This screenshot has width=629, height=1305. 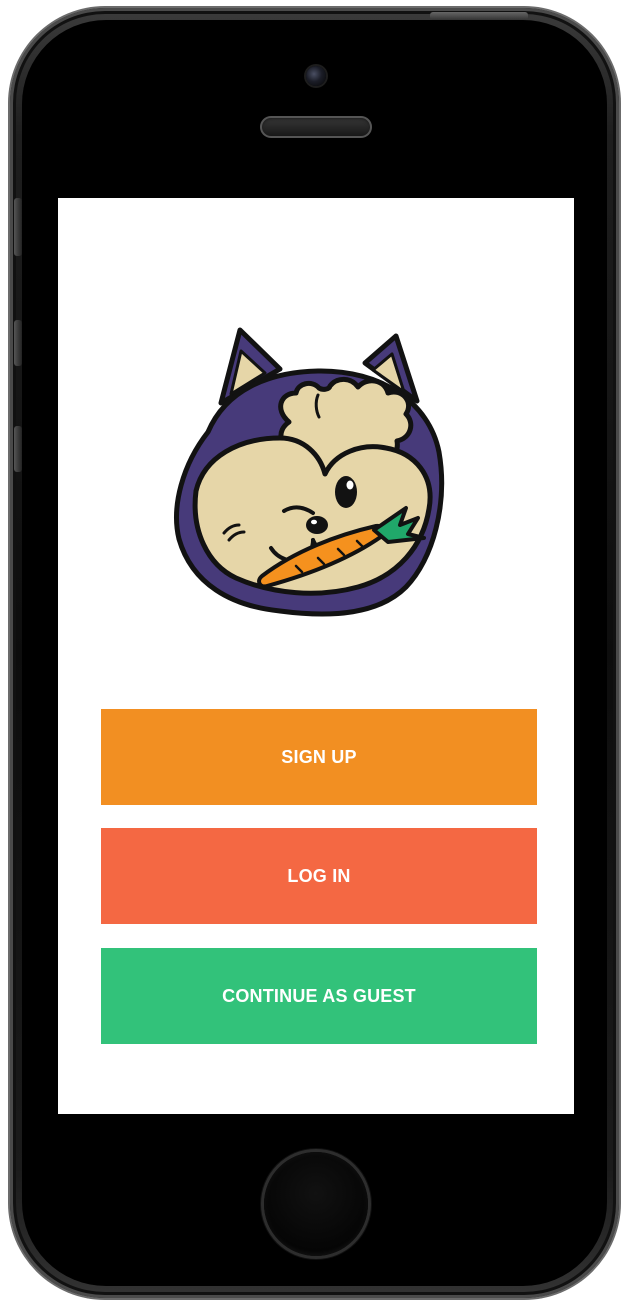 What do you see at coordinates (319, 757) in the screenshot?
I see `sign-up-button: SIGN UP` at bounding box center [319, 757].